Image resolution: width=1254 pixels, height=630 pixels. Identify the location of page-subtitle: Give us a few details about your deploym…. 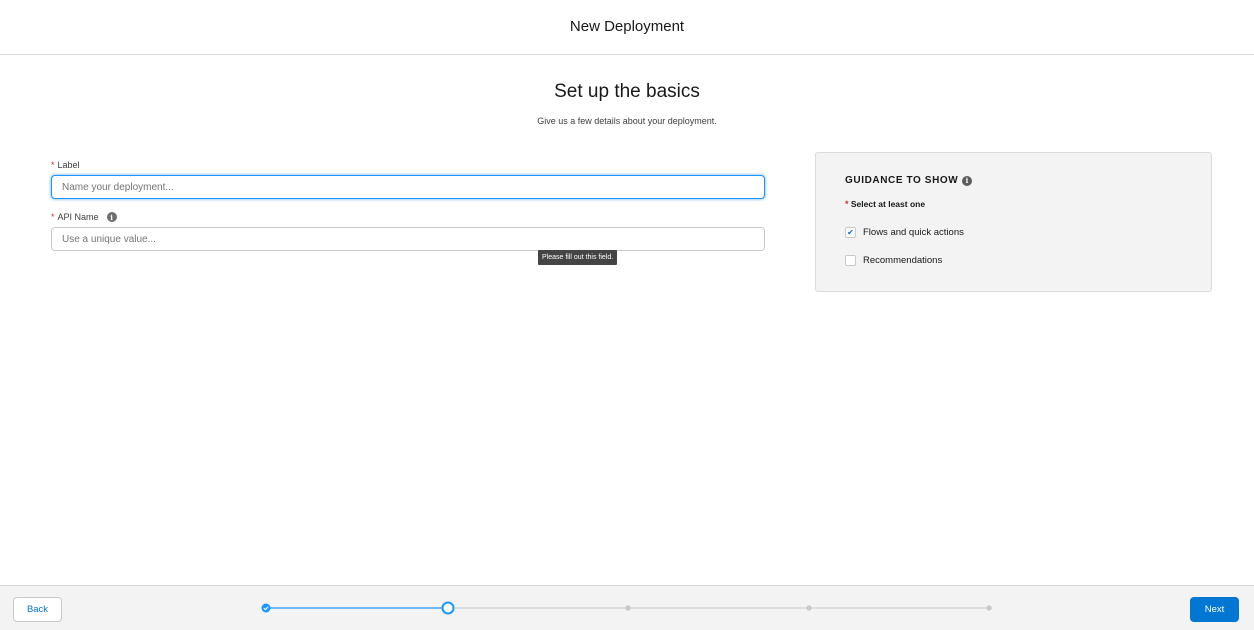
(627, 121).